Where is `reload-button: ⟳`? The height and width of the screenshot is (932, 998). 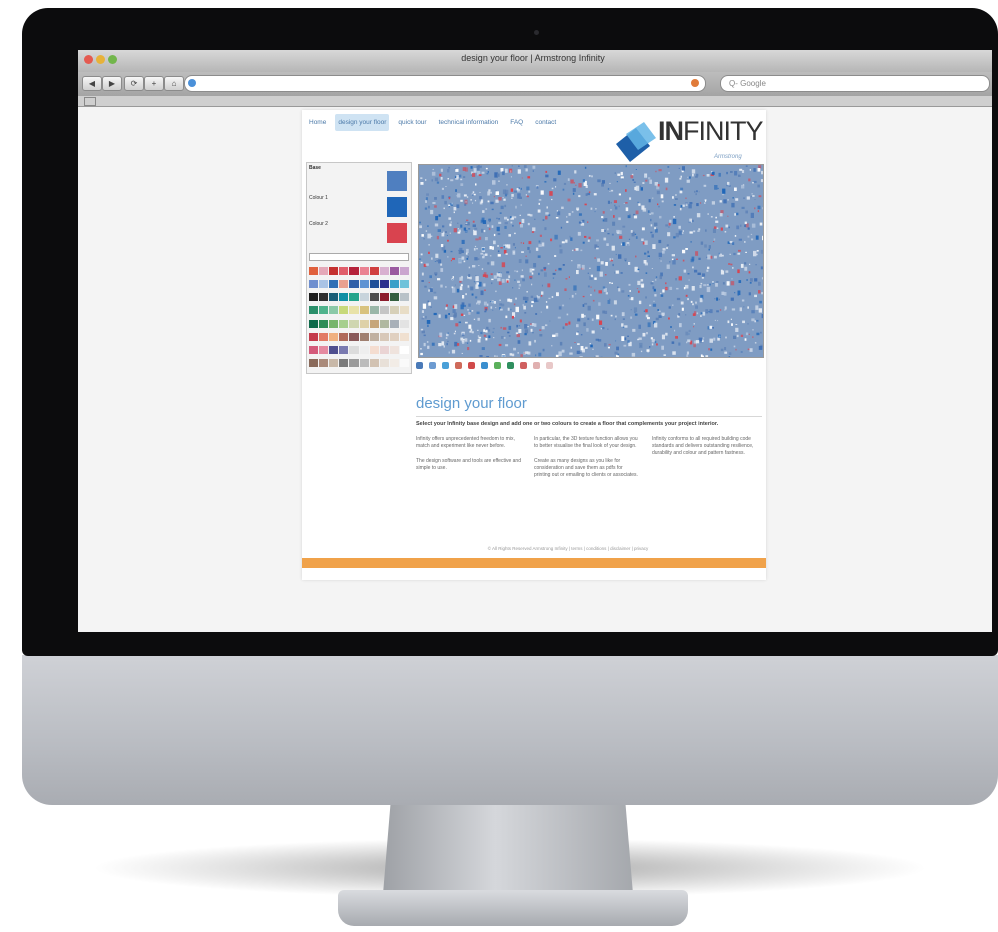 reload-button: ⟳ is located at coordinates (134, 83).